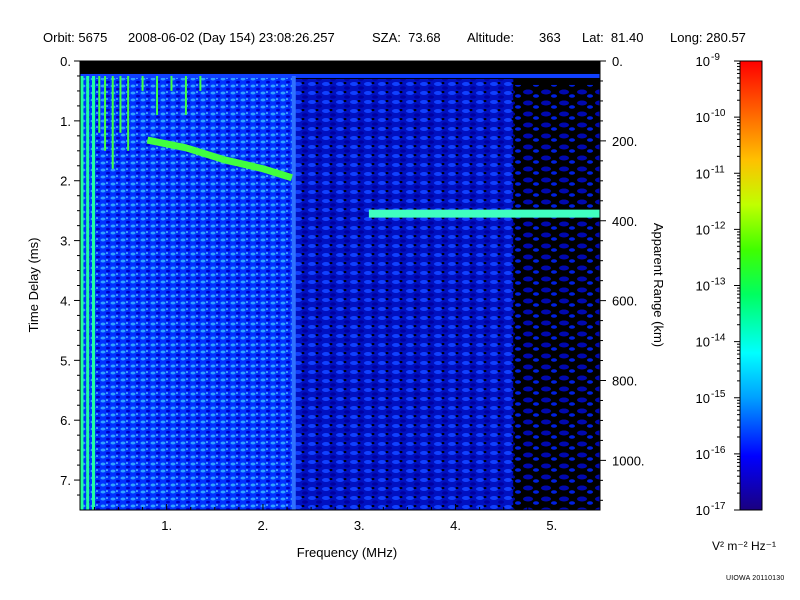 The image size is (800, 600). What do you see at coordinates (718, 282) in the screenshot?
I see `colorbar-tick-exponent: -13` at bounding box center [718, 282].